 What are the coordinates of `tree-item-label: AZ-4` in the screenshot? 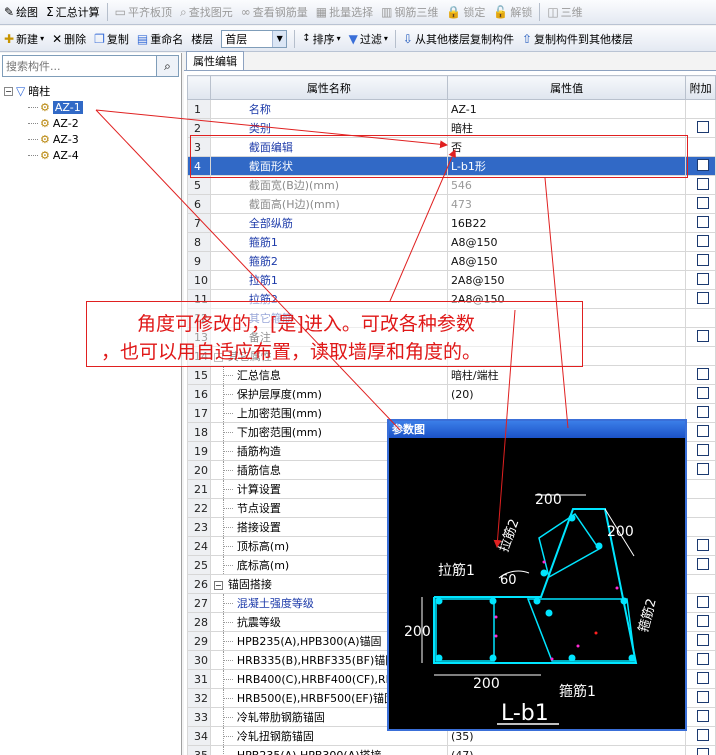 It's located at (65, 155).